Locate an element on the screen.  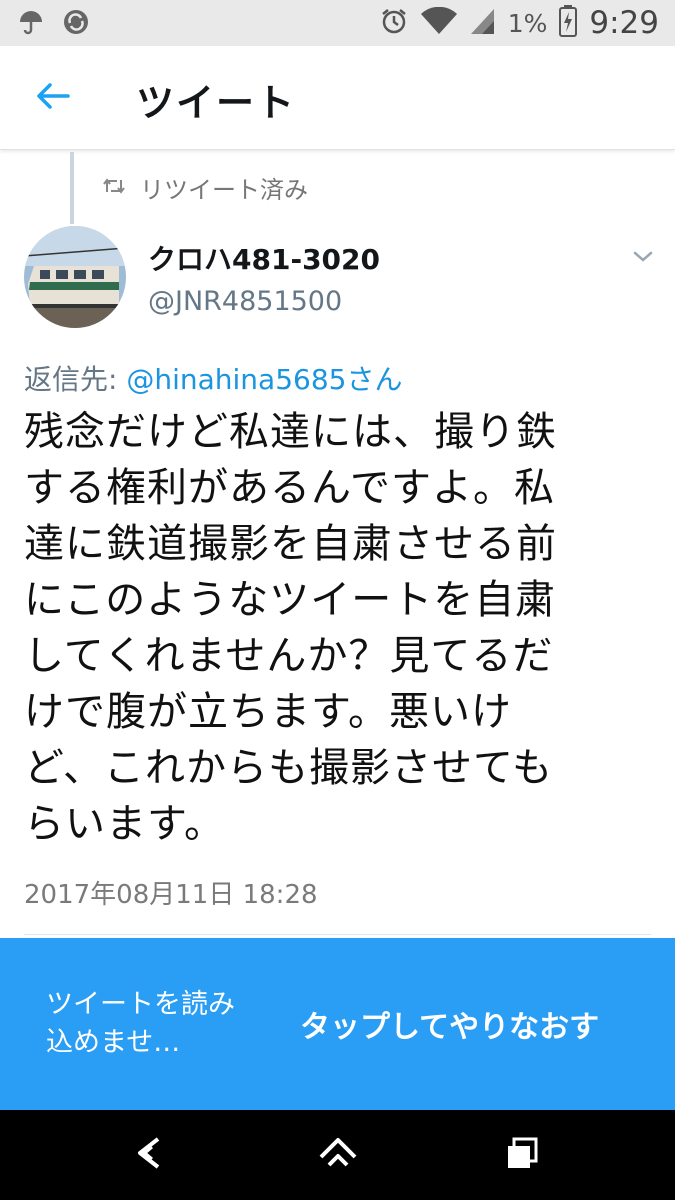
tweet-text-line: けで腹が立ちます。悪いけ is located at coordinates (268, 712).